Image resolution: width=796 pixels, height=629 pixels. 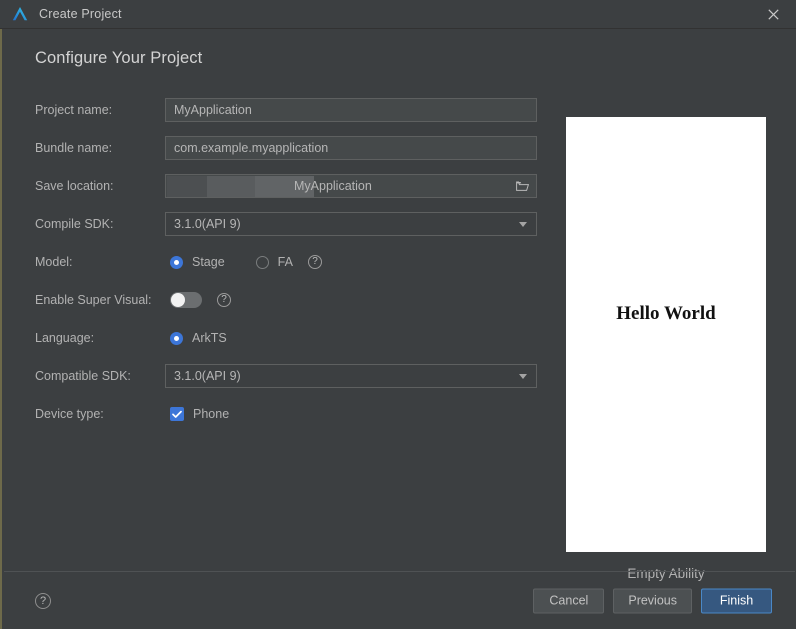 What do you see at coordinates (351, 148) in the screenshot?
I see `bundle-name-input: com.example.myapplication` at bounding box center [351, 148].